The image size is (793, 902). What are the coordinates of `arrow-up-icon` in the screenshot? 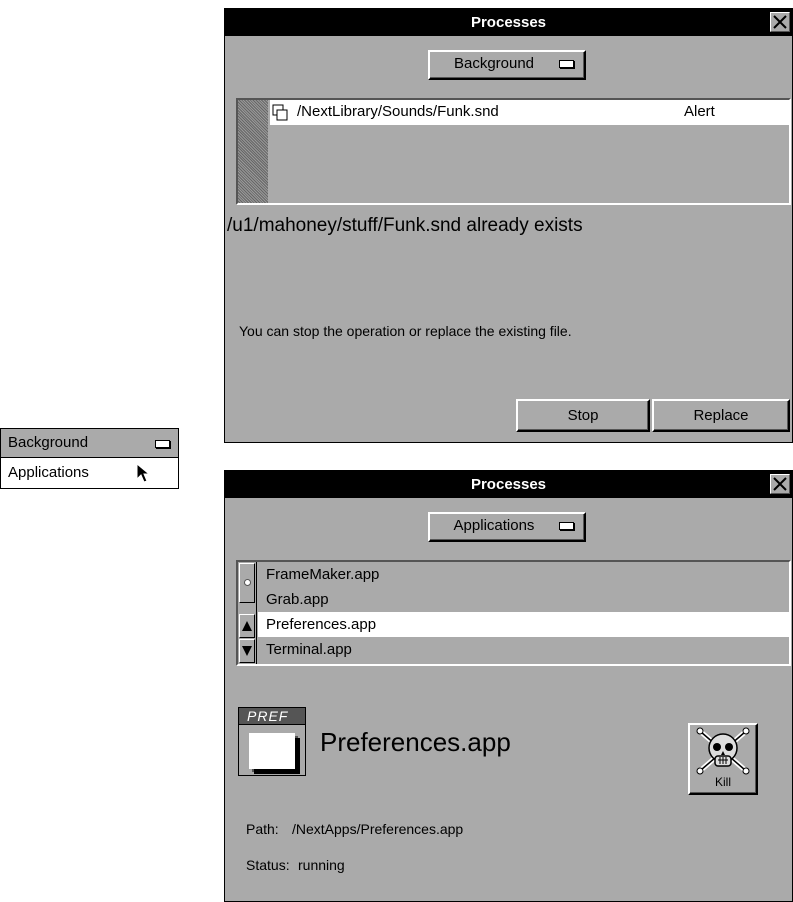 It's located at (247, 626).